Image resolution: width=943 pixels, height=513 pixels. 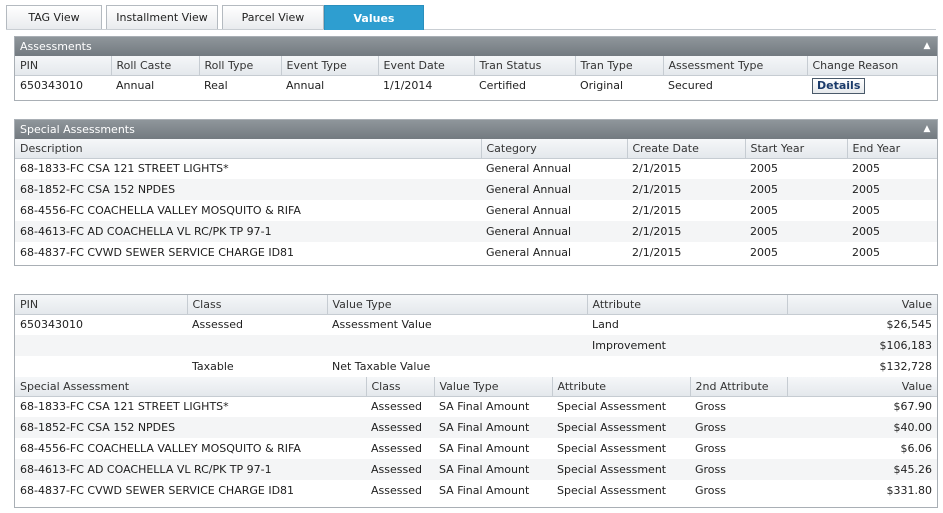 I want to click on tab-parcel-view: Parcel View, so click(x=273, y=17).